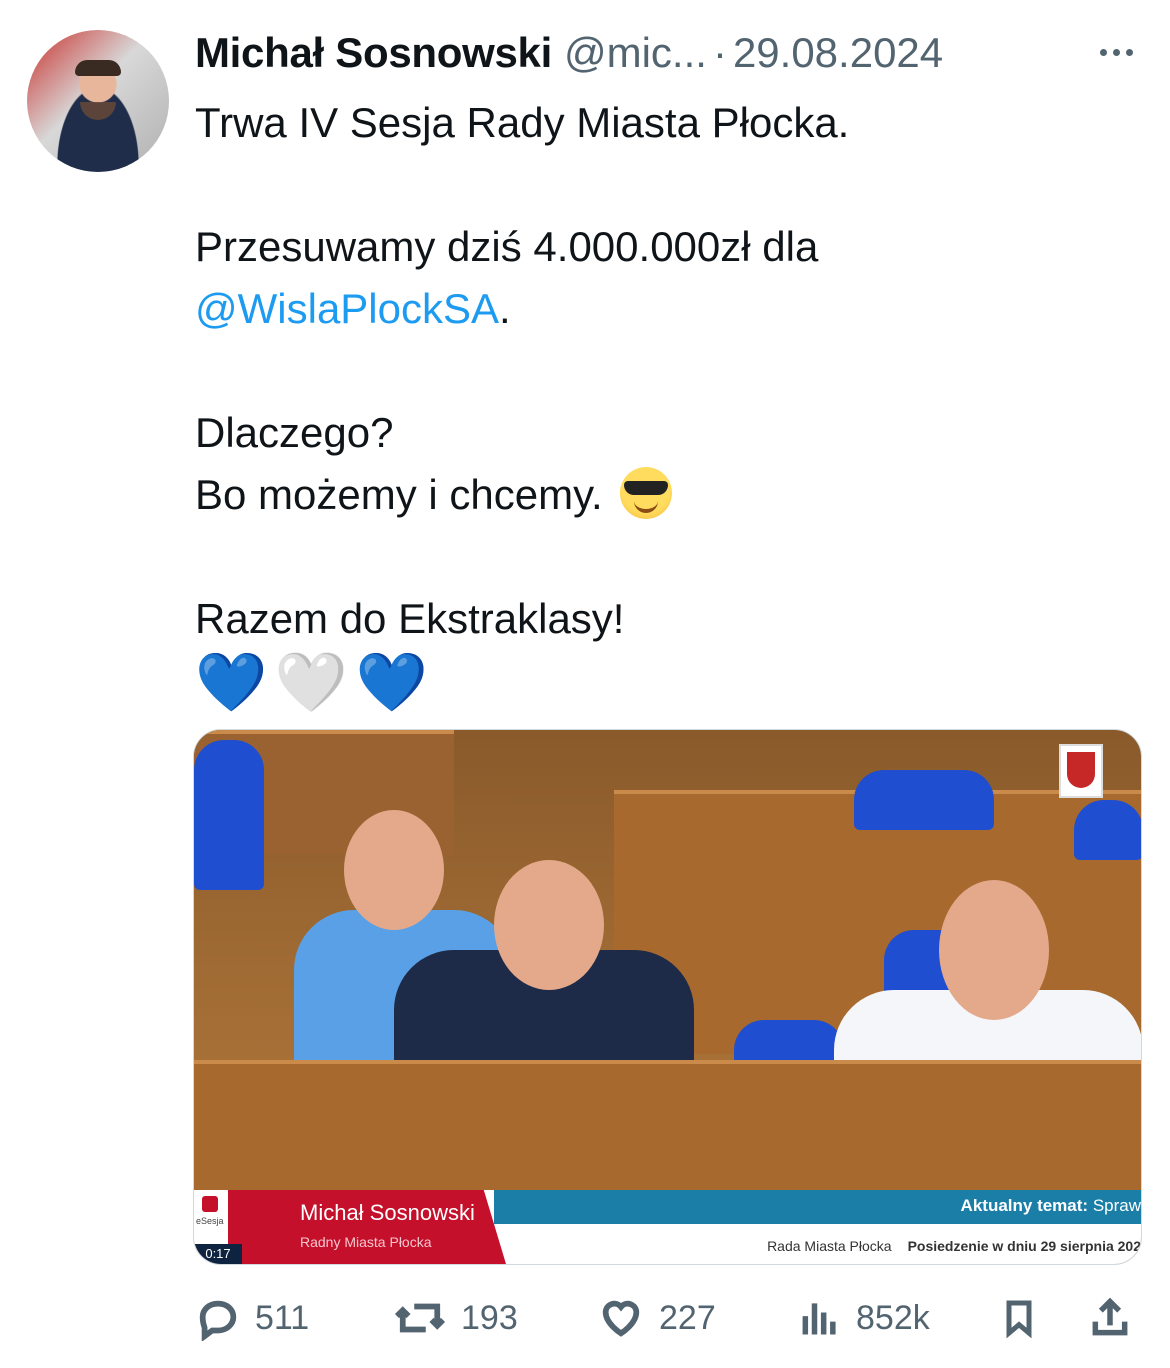 Image resolution: width=1170 pixels, height=1368 pixels. What do you see at coordinates (646, 493) in the screenshot?
I see `sunglasses-emoji-icon` at bounding box center [646, 493].